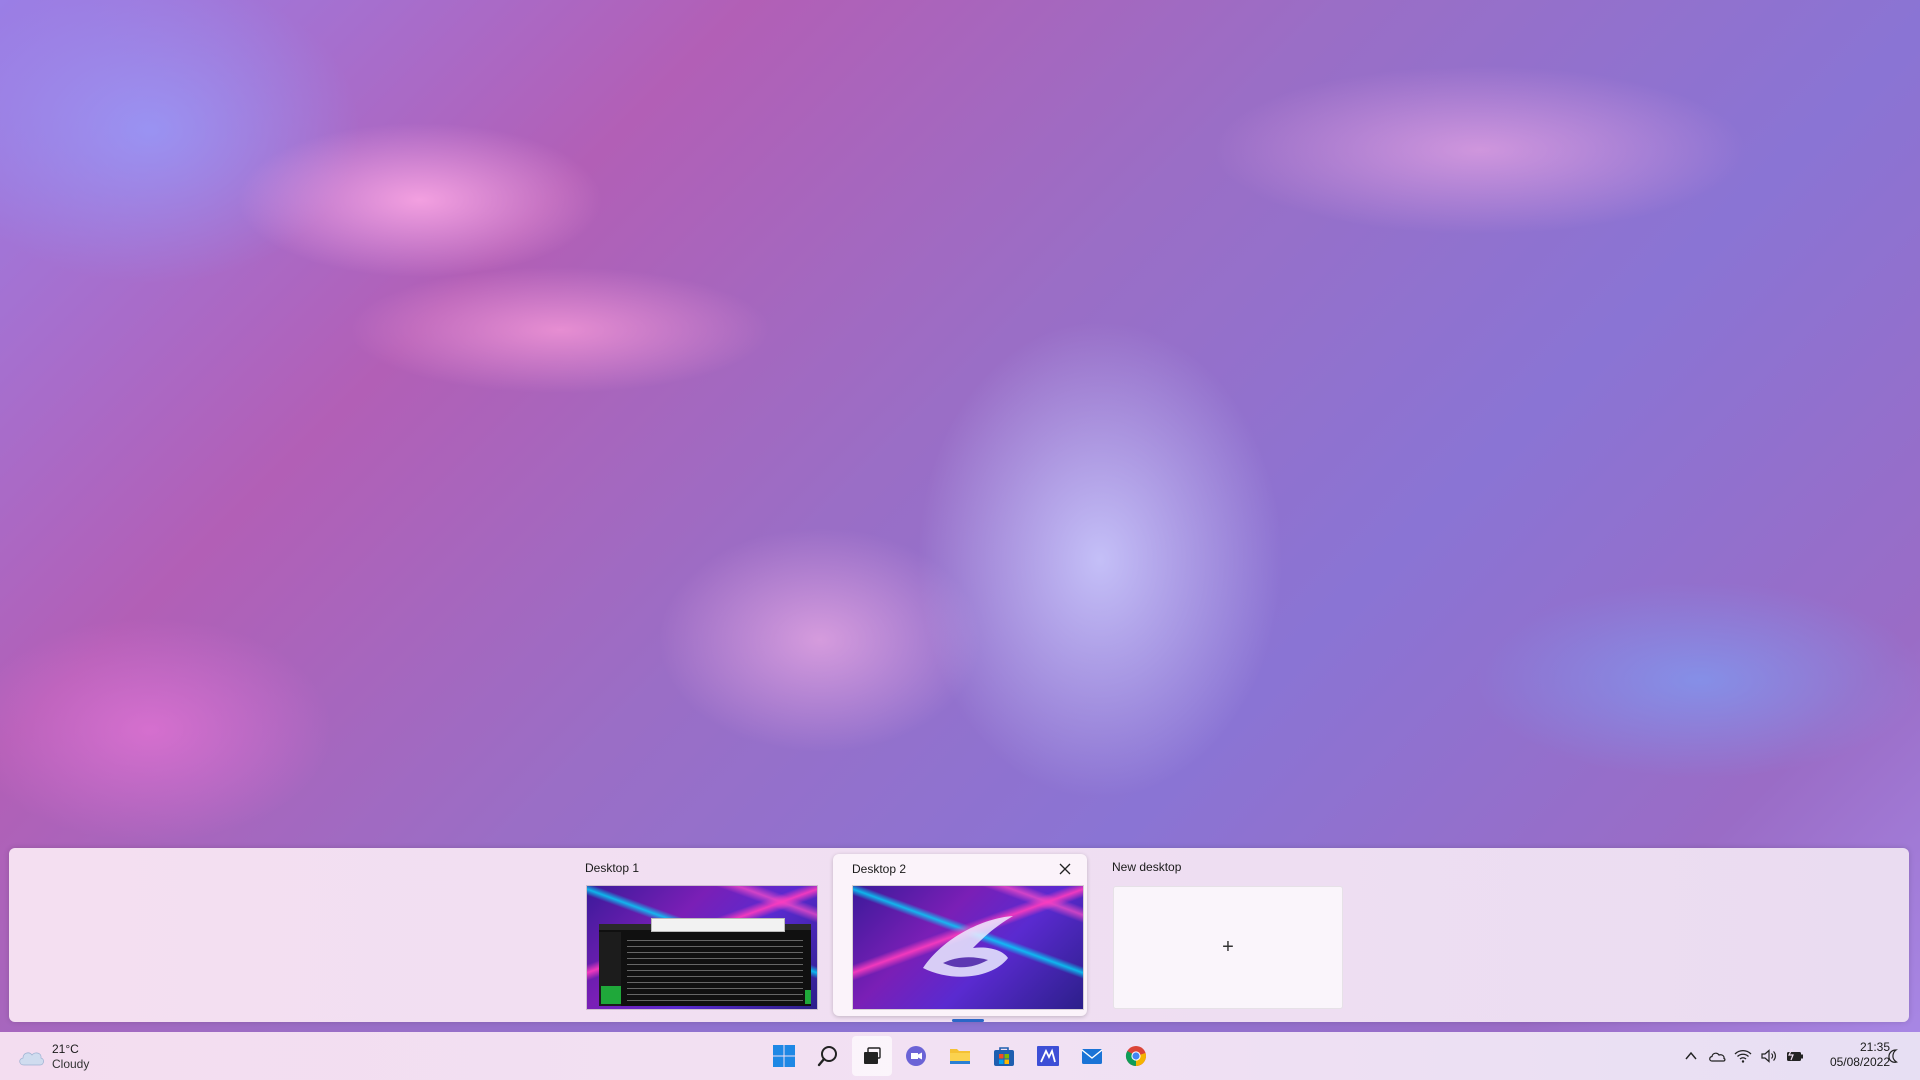  I want to click on close-icon, so click(1065, 869).